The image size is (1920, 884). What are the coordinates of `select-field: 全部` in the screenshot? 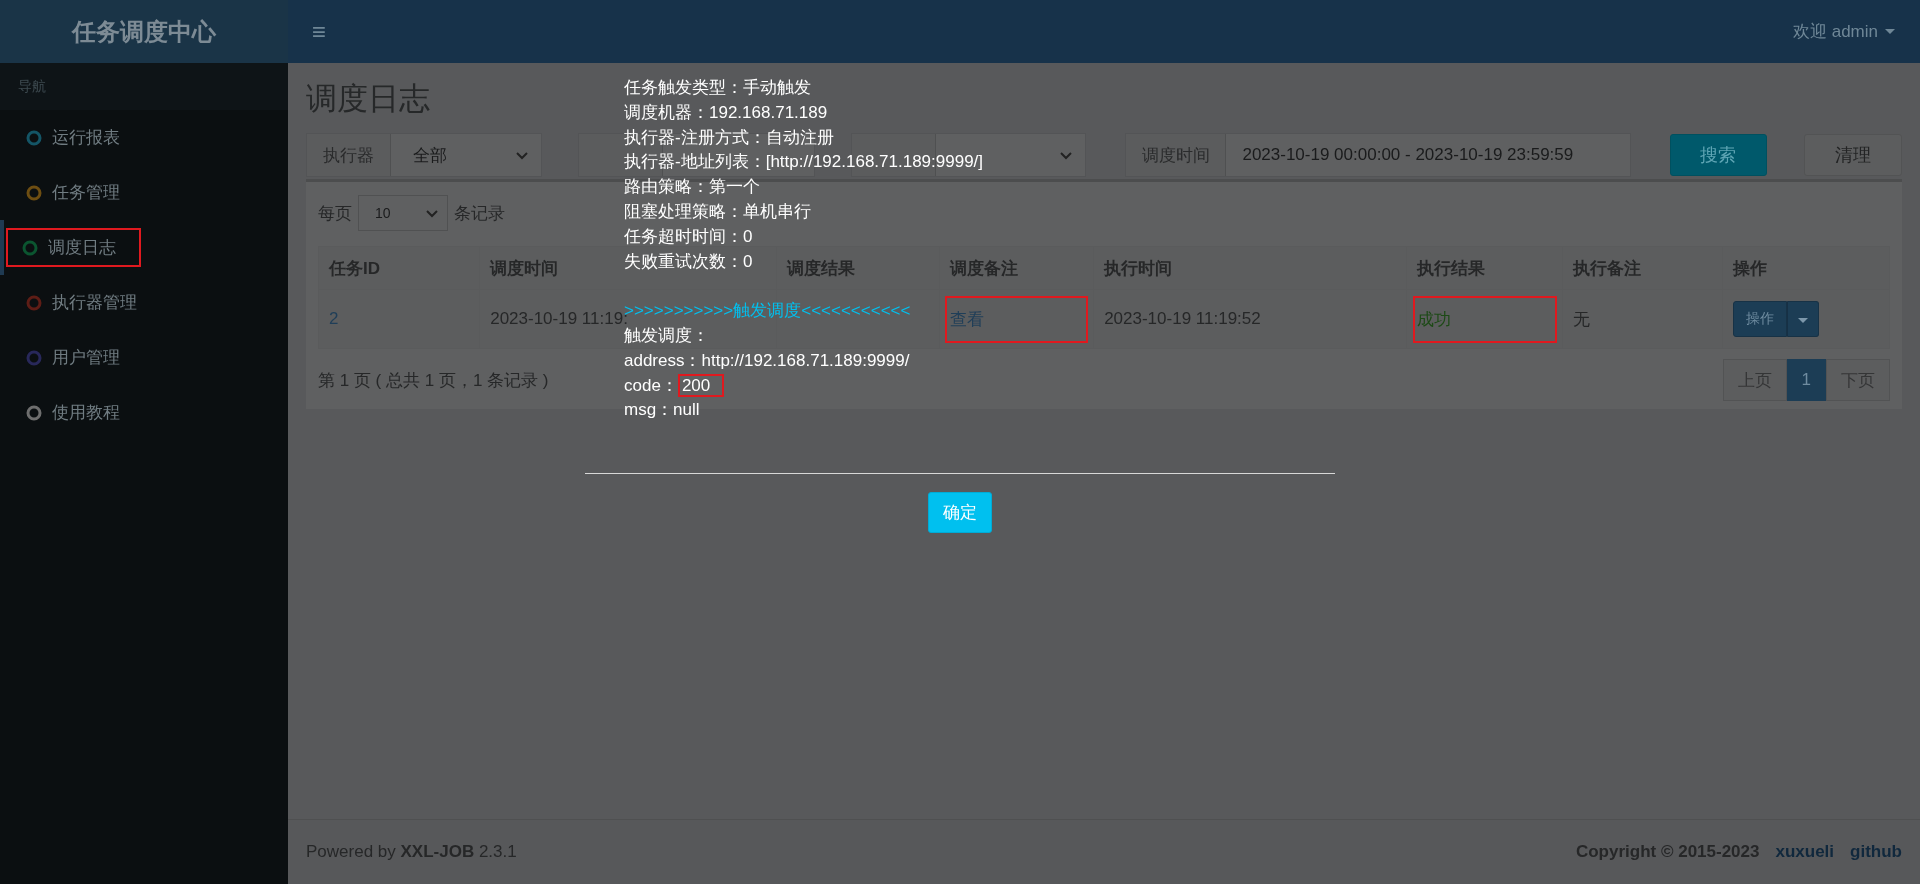 It's located at (466, 155).